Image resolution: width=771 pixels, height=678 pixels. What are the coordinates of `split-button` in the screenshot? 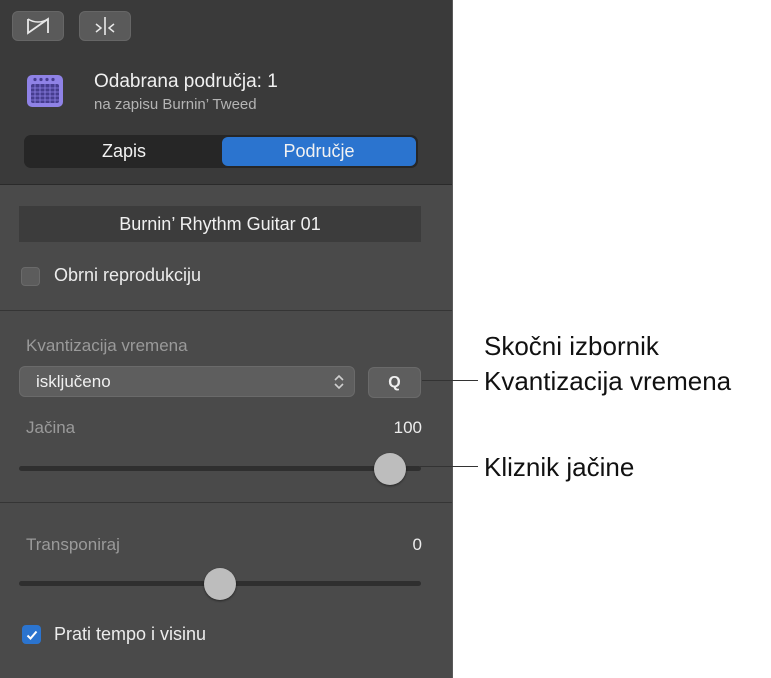 It's located at (105, 26).